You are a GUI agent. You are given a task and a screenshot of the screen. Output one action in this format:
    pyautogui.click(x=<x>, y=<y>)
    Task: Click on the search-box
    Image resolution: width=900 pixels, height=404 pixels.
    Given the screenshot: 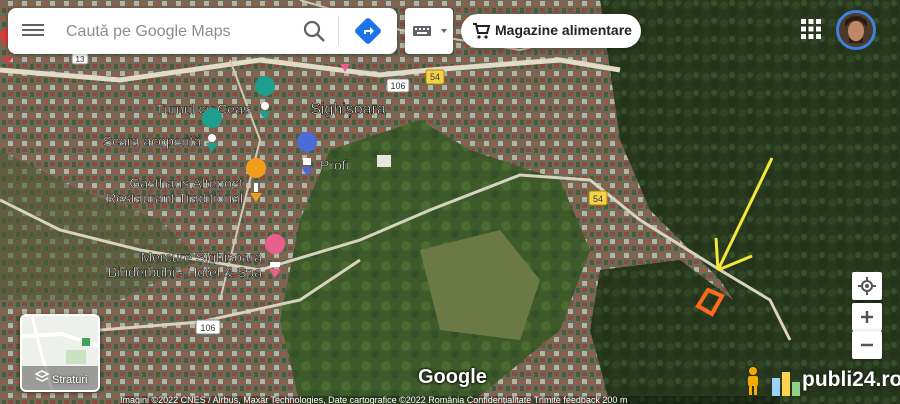 What is the action you would take?
    pyautogui.click(x=202, y=31)
    